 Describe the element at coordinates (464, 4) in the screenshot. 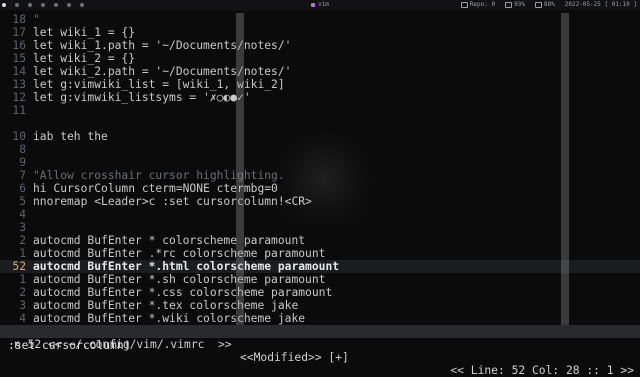

I see `repo-icon` at that location.